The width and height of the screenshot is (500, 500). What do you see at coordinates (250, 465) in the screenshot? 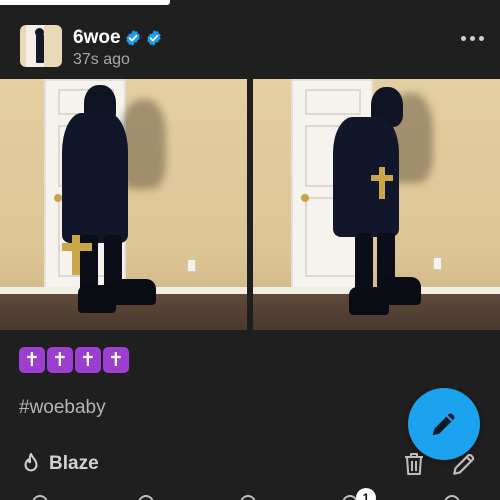
I see `post-actions: Blaze` at bounding box center [250, 465].